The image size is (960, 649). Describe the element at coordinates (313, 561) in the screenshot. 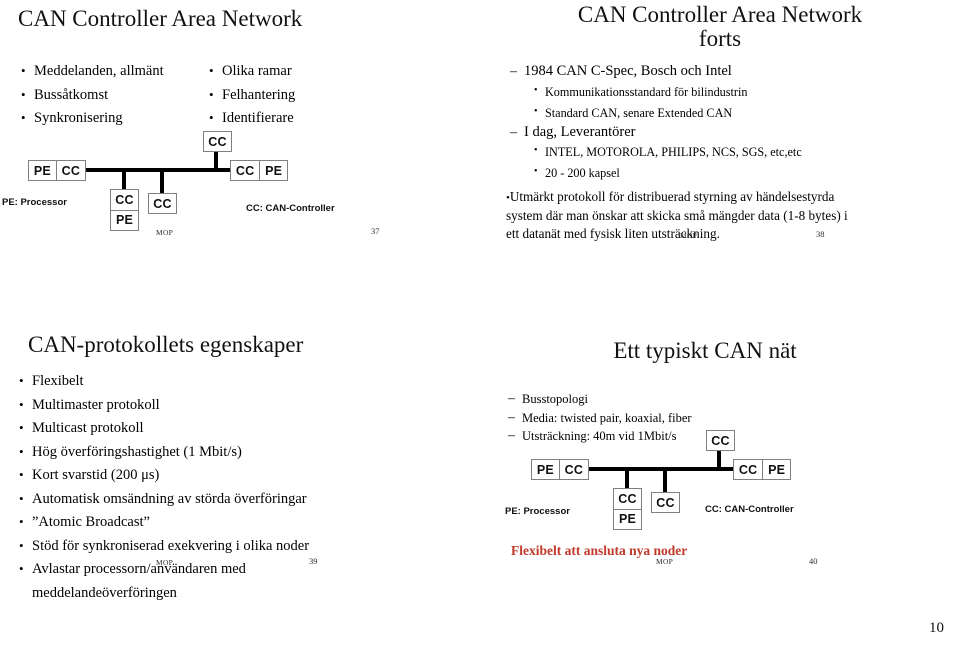

I see `slide-number: 39` at that location.